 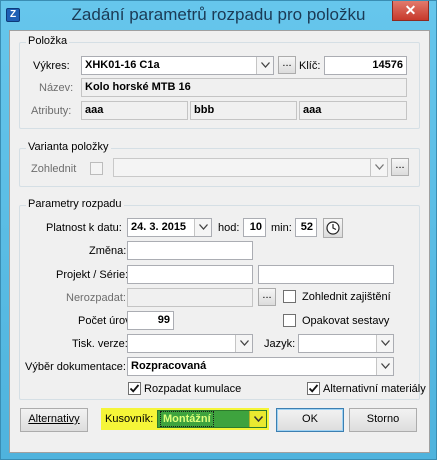 What do you see at coordinates (410, 11) in the screenshot?
I see `close-button: ✕` at bounding box center [410, 11].